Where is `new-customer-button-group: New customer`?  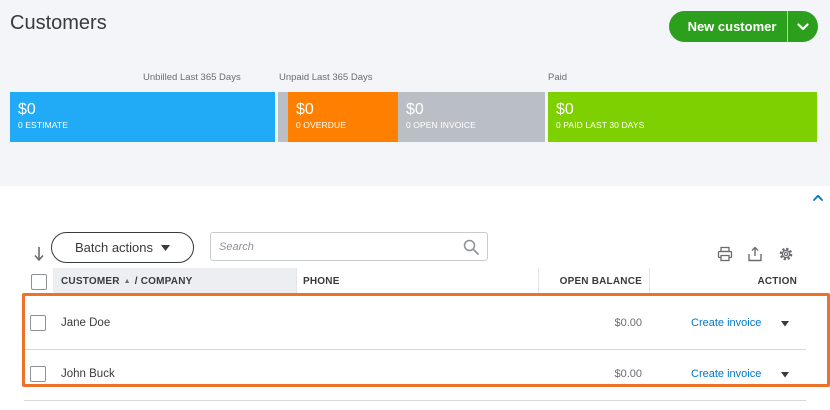 new-customer-button-group: New customer is located at coordinates (743, 26).